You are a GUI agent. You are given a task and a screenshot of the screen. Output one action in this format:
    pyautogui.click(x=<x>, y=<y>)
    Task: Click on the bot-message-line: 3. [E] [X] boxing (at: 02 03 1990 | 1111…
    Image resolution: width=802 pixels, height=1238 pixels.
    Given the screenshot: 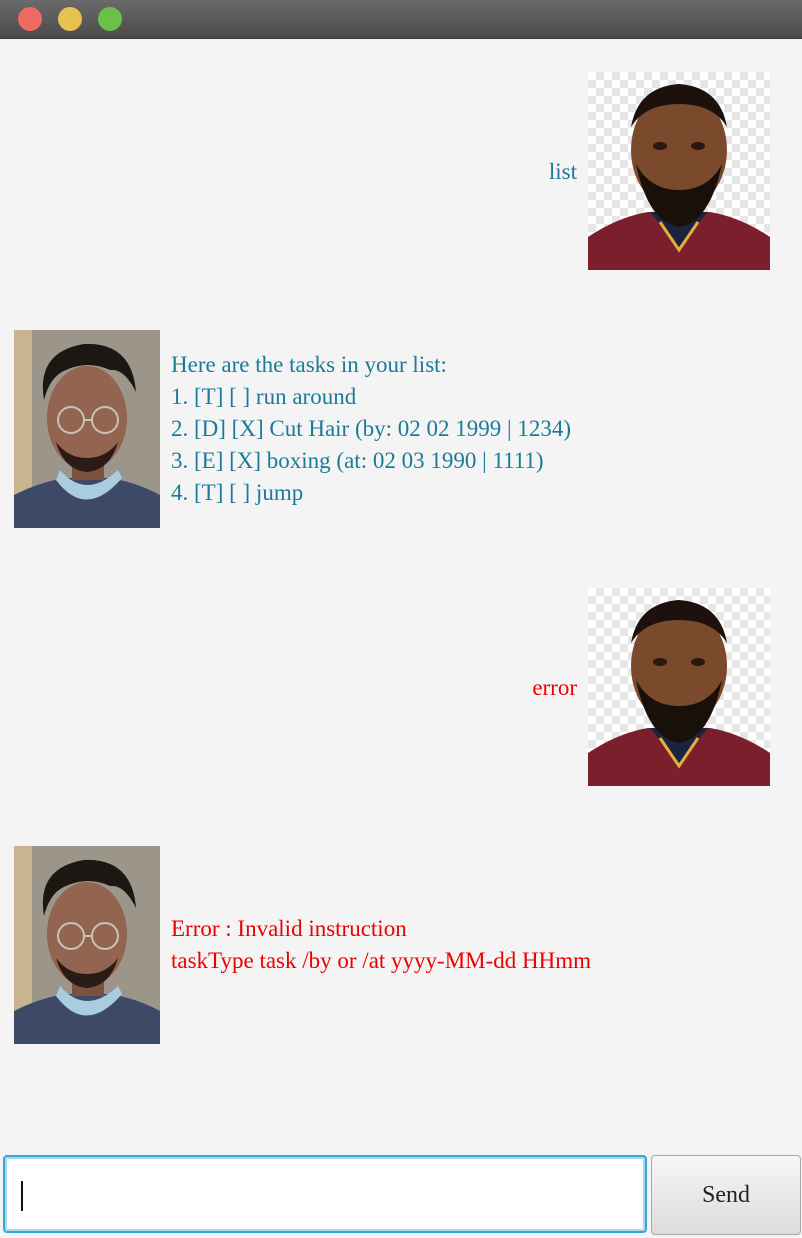 What is the action you would take?
    pyautogui.click(x=357, y=460)
    